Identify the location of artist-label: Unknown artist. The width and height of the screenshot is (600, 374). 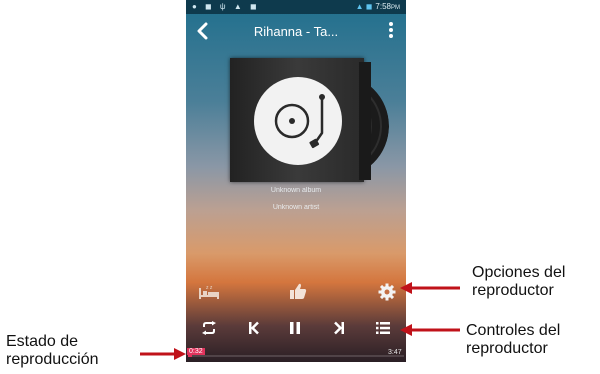
(296, 207).